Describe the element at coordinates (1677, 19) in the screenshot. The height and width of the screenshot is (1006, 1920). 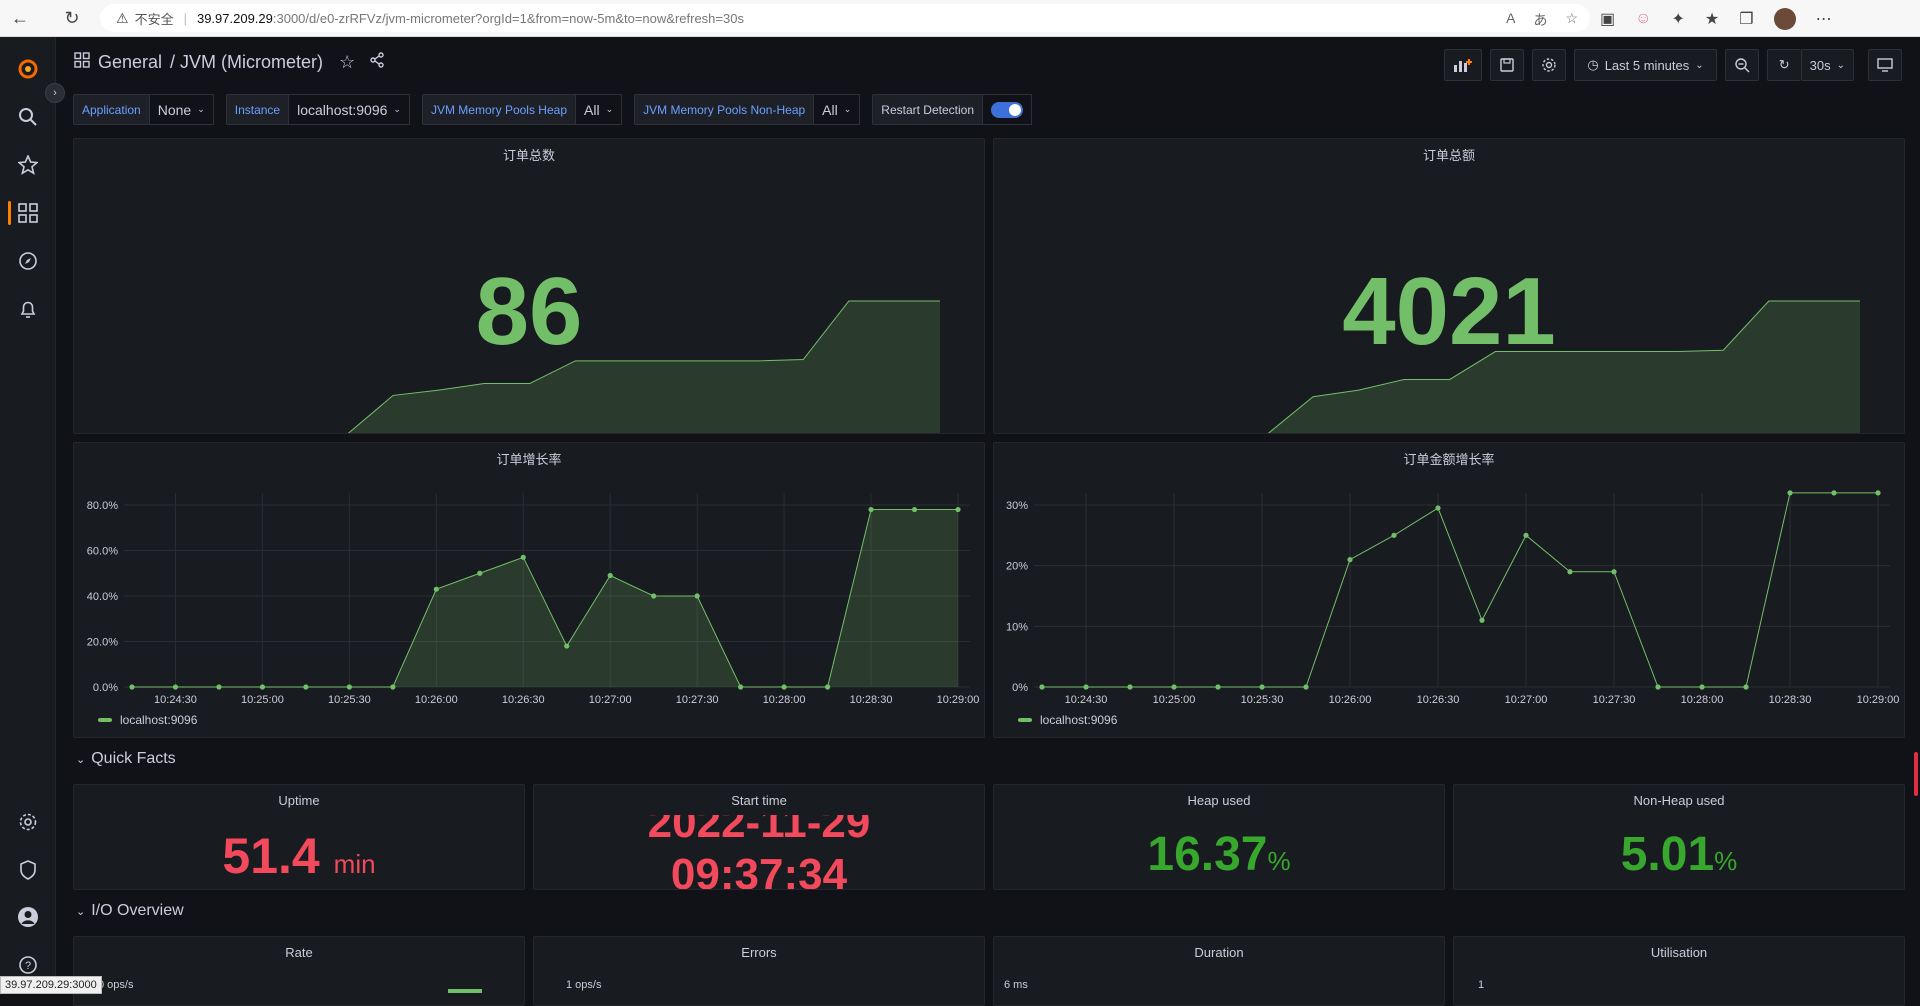
I see `extensions-icon: ✦` at that location.